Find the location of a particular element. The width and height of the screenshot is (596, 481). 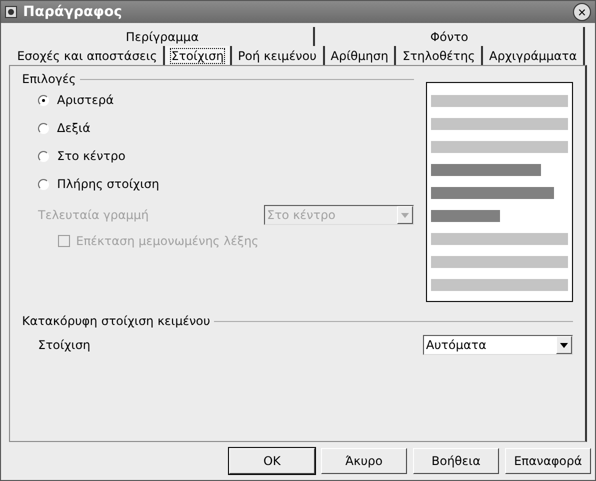

field-label: Τελευταία γραμμή is located at coordinates (93, 215).